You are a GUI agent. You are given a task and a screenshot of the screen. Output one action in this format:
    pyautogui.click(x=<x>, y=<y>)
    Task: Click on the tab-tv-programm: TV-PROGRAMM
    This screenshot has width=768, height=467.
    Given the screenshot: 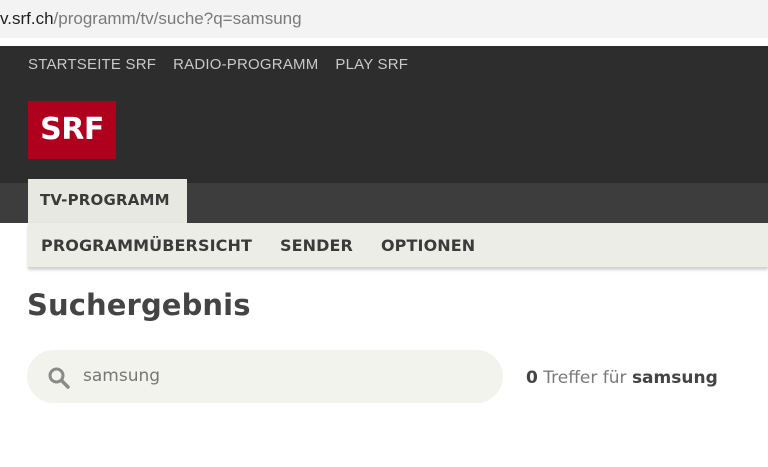 What is the action you would take?
    pyautogui.click(x=107, y=201)
    